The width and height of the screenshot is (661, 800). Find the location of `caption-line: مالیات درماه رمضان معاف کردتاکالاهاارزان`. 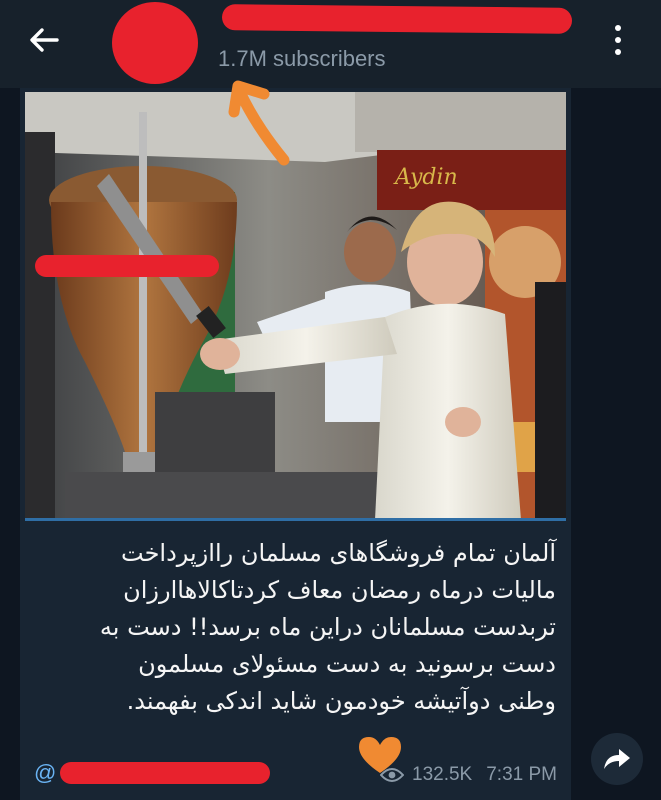

caption-line: مالیات درماه رمضان معاف کردتاکالاهاارزان is located at coordinates (339, 590).